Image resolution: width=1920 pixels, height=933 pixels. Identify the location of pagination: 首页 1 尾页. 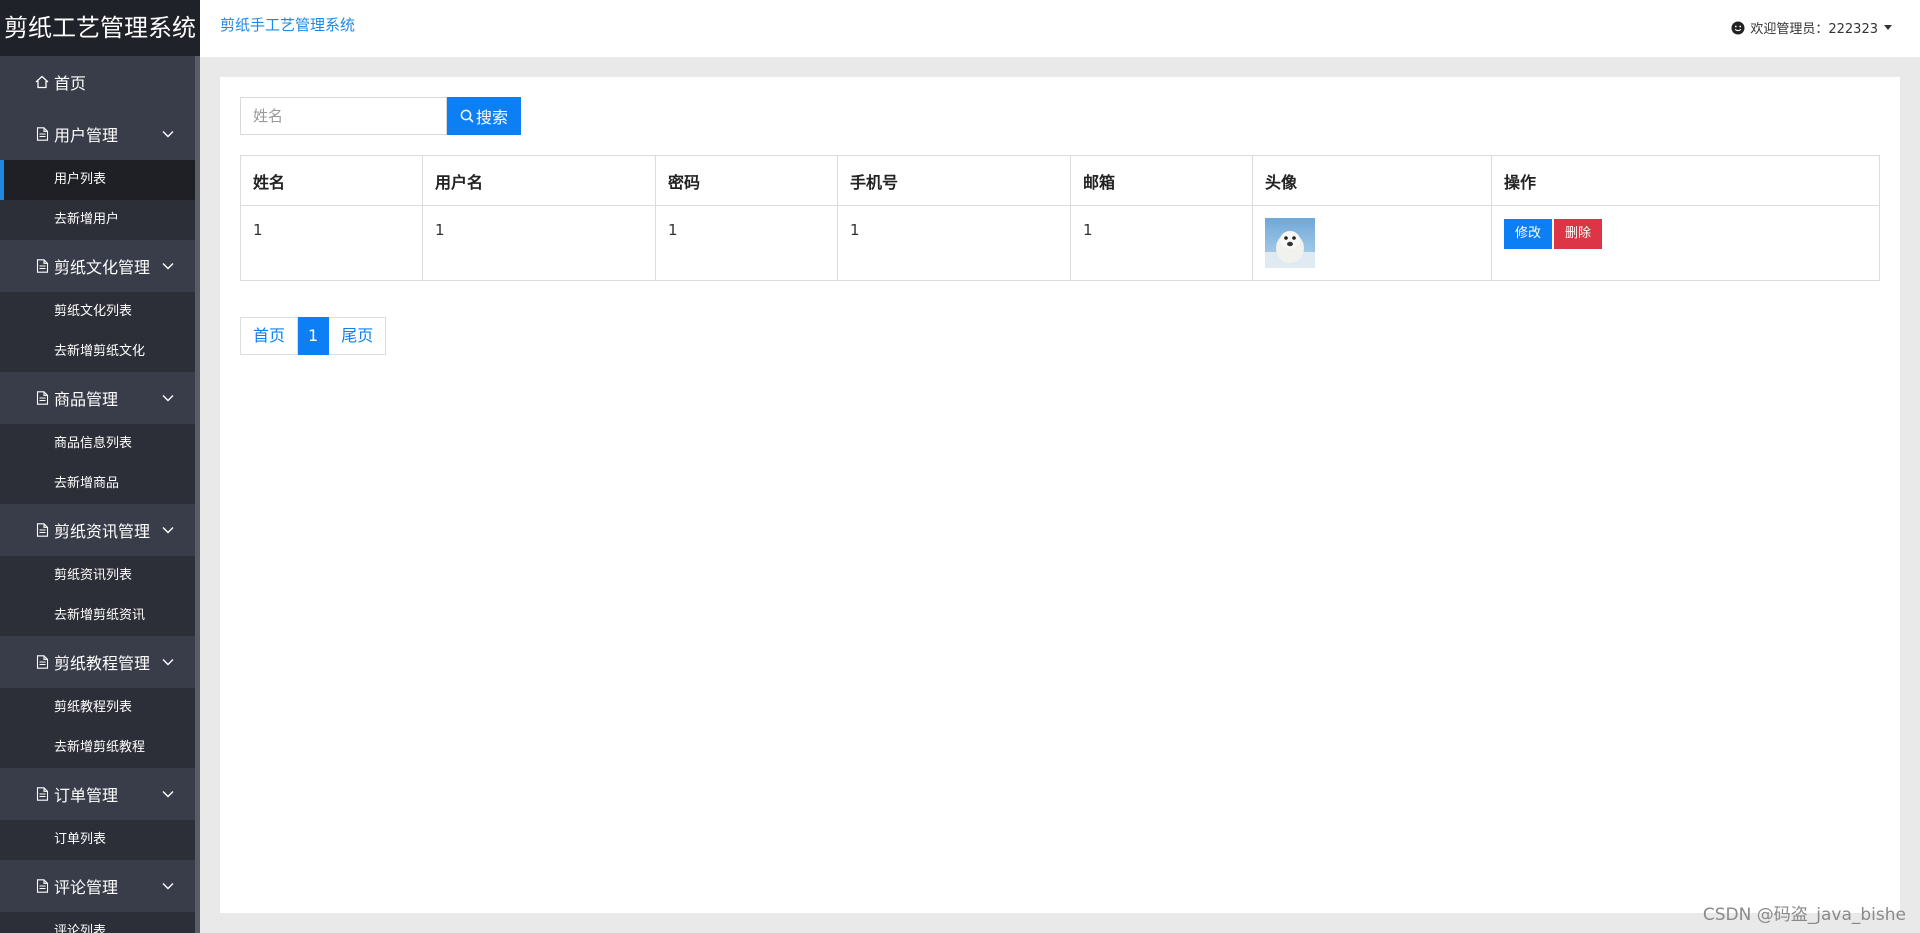
(313, 336).